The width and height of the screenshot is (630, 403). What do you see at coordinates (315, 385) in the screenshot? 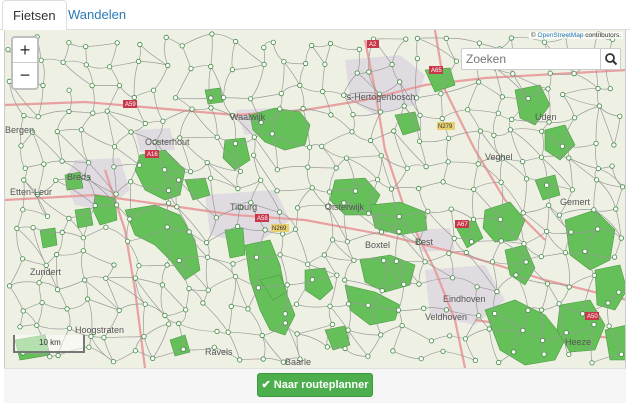
I see `route-planner-button: ✔ Naar routeplanner` at bounding box center [315, 385].